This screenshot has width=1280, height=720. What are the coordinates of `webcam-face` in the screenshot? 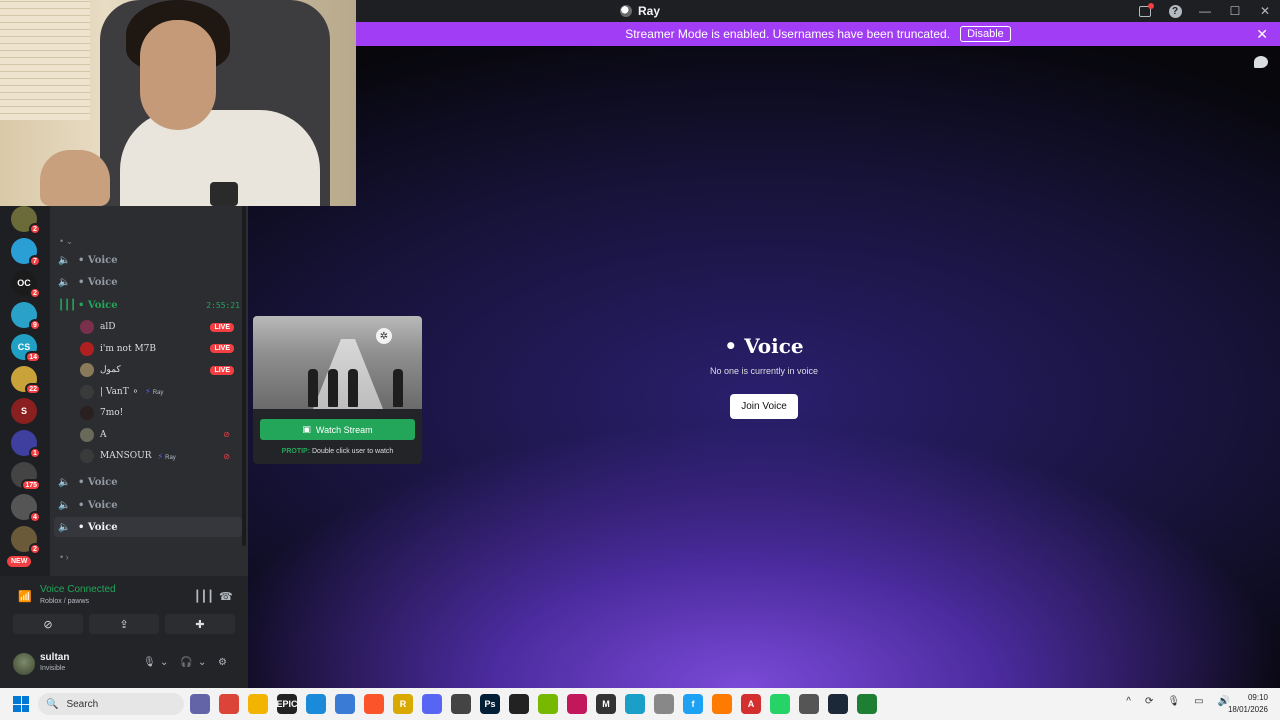 It's located at (178, 75).